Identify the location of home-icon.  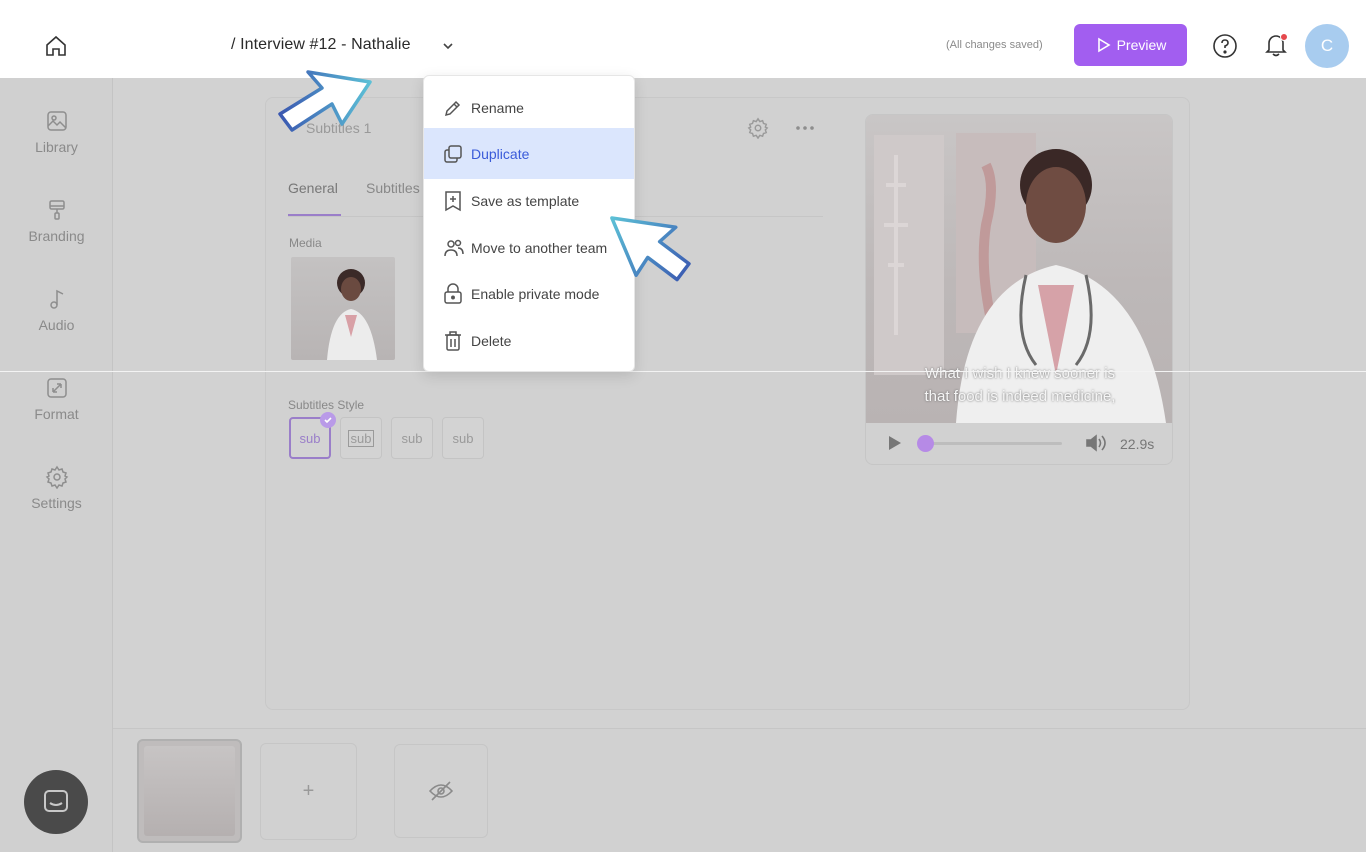
(56, 45).